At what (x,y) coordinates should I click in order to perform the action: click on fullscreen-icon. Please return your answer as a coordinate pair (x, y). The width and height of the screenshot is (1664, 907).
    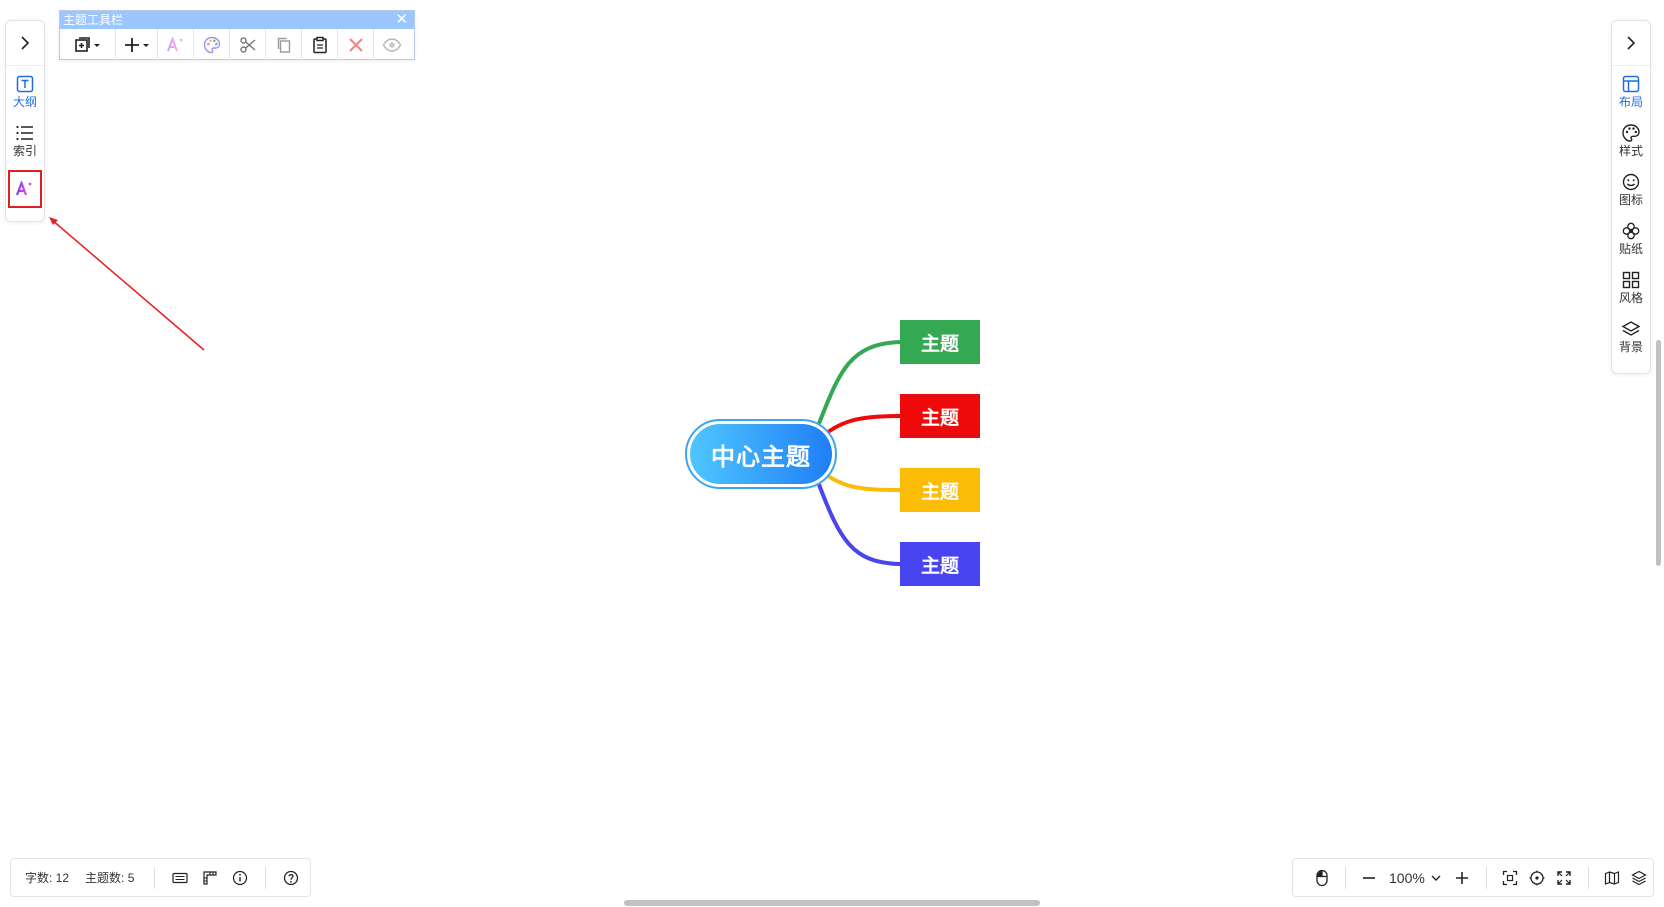
    Looking at the image, I should click on (1564, 877).